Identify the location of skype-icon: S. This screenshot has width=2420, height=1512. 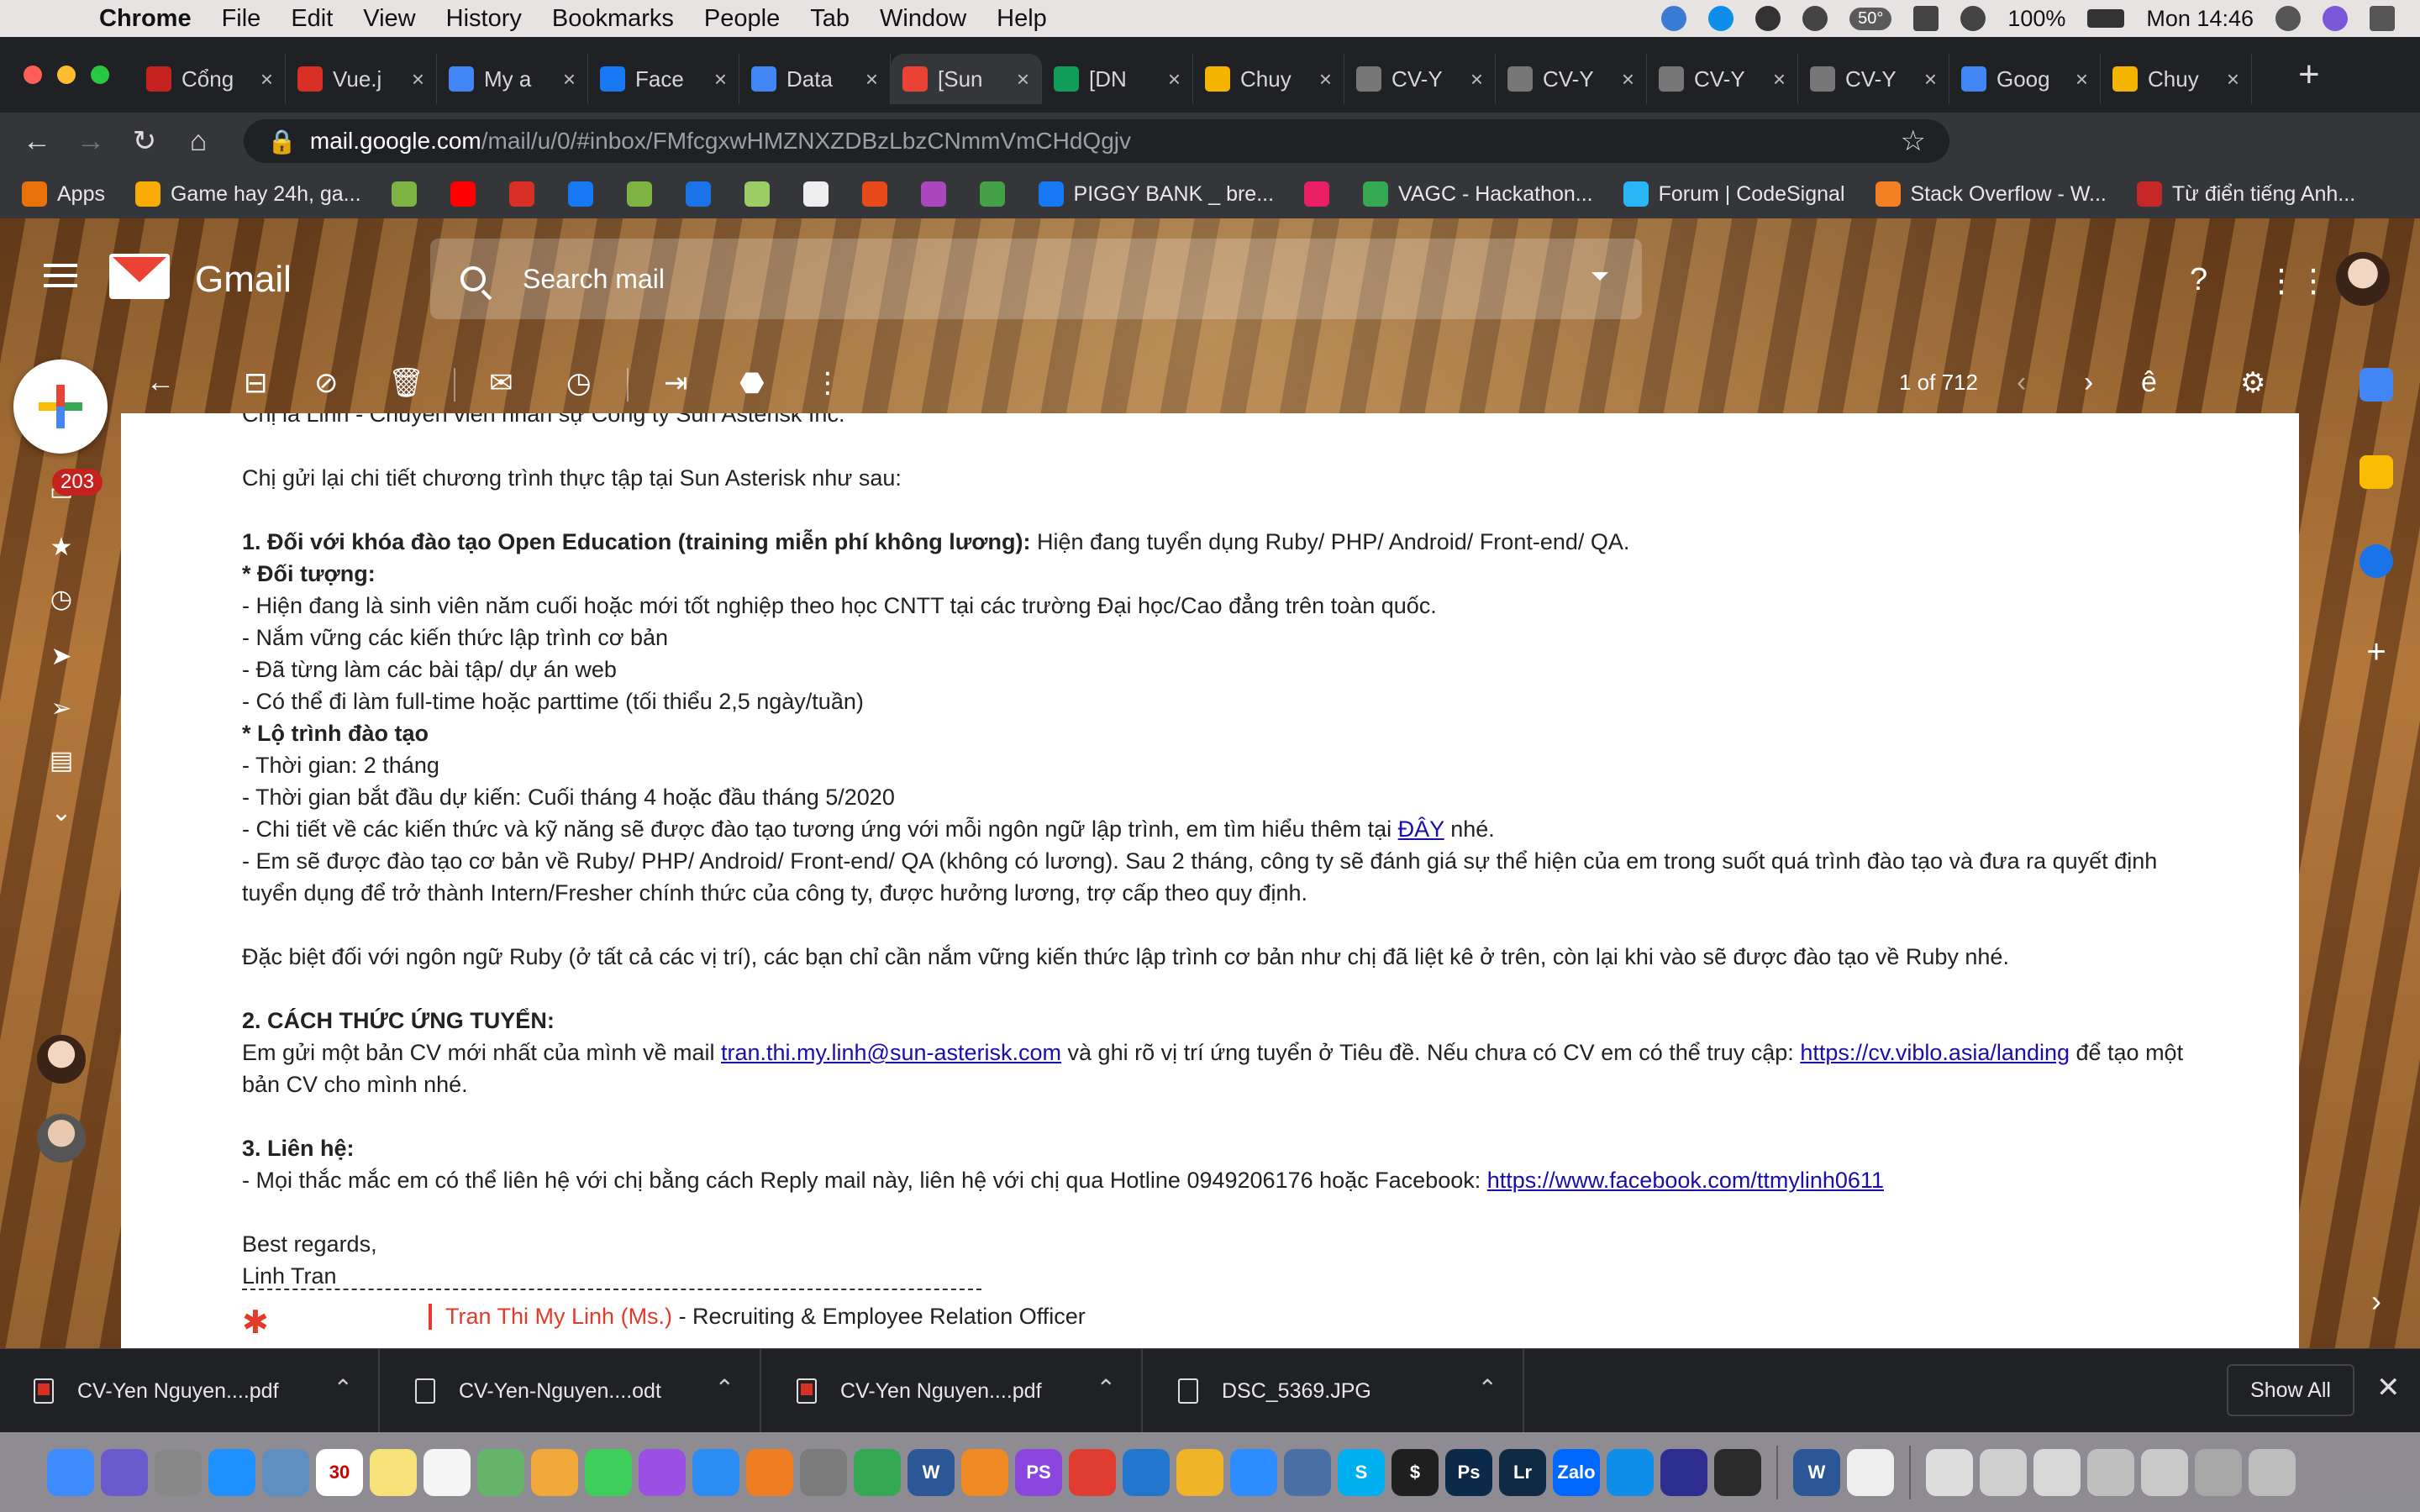
(1361, 1472).